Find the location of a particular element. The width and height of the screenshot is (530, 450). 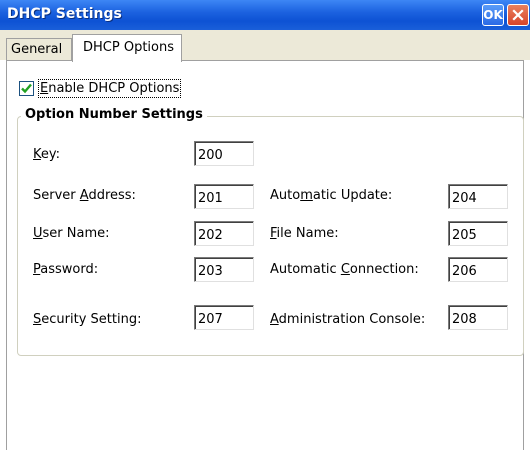

key-input is located at coordinates (224, 153).